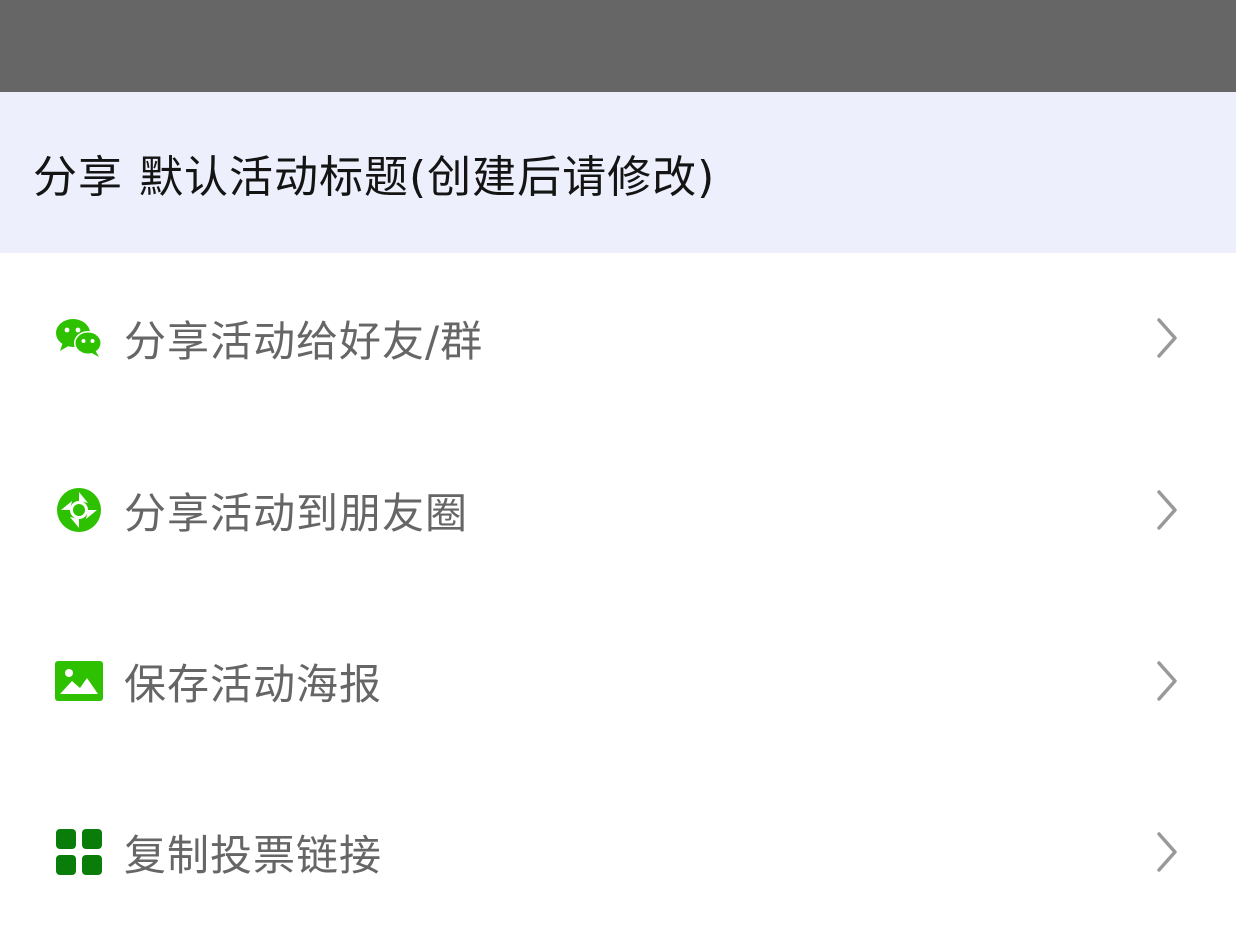 The image size is (1236, 931). Describe the element at coordinates (79, 681) in the screenshot. I see `image-icon` at that location.